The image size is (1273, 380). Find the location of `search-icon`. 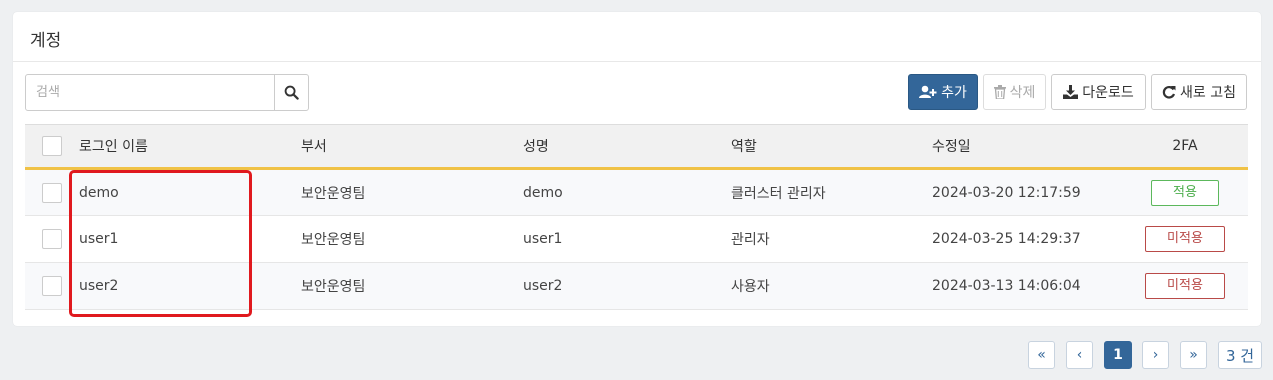

search-icon is located at coordinates (291, 92).